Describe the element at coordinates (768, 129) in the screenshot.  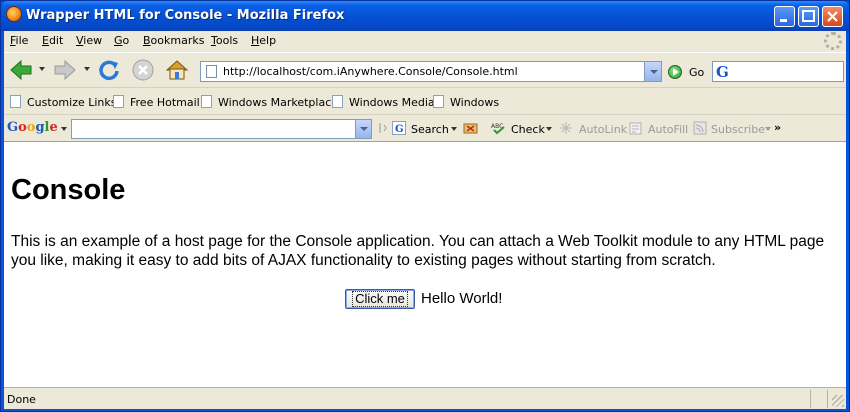
I see `subscribe-options-dropdown` at that location.